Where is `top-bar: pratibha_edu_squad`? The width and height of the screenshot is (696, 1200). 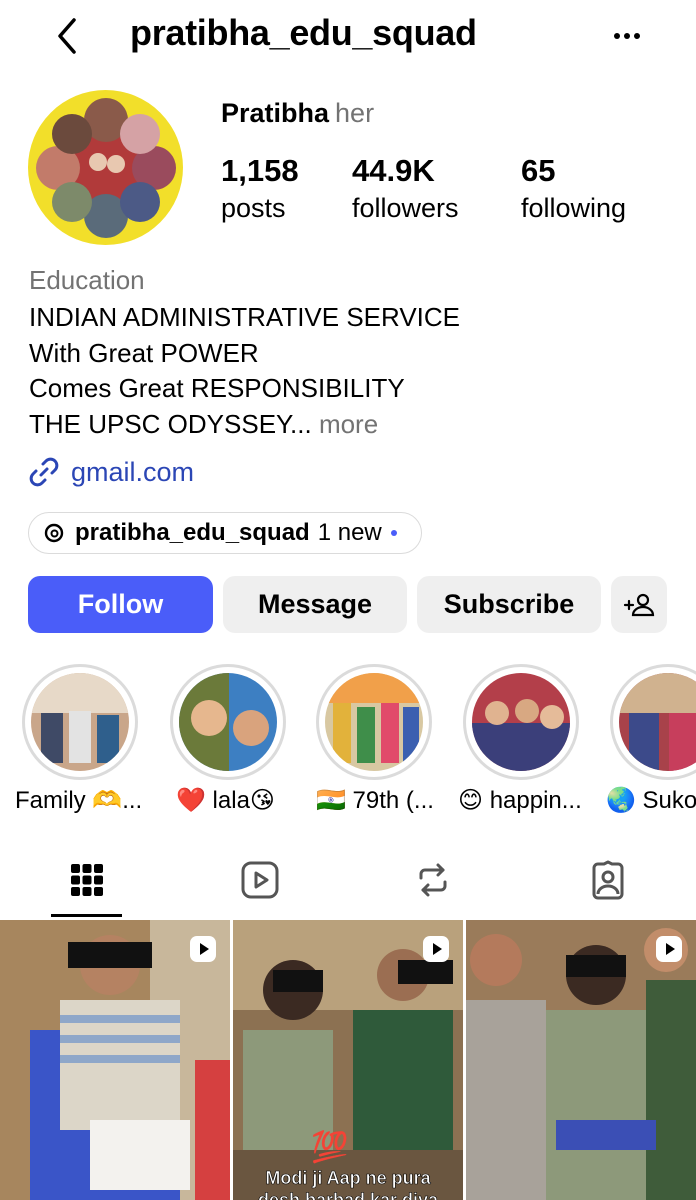 top-bar: pratibha_edu_squad is located at coordinates (348, 36).